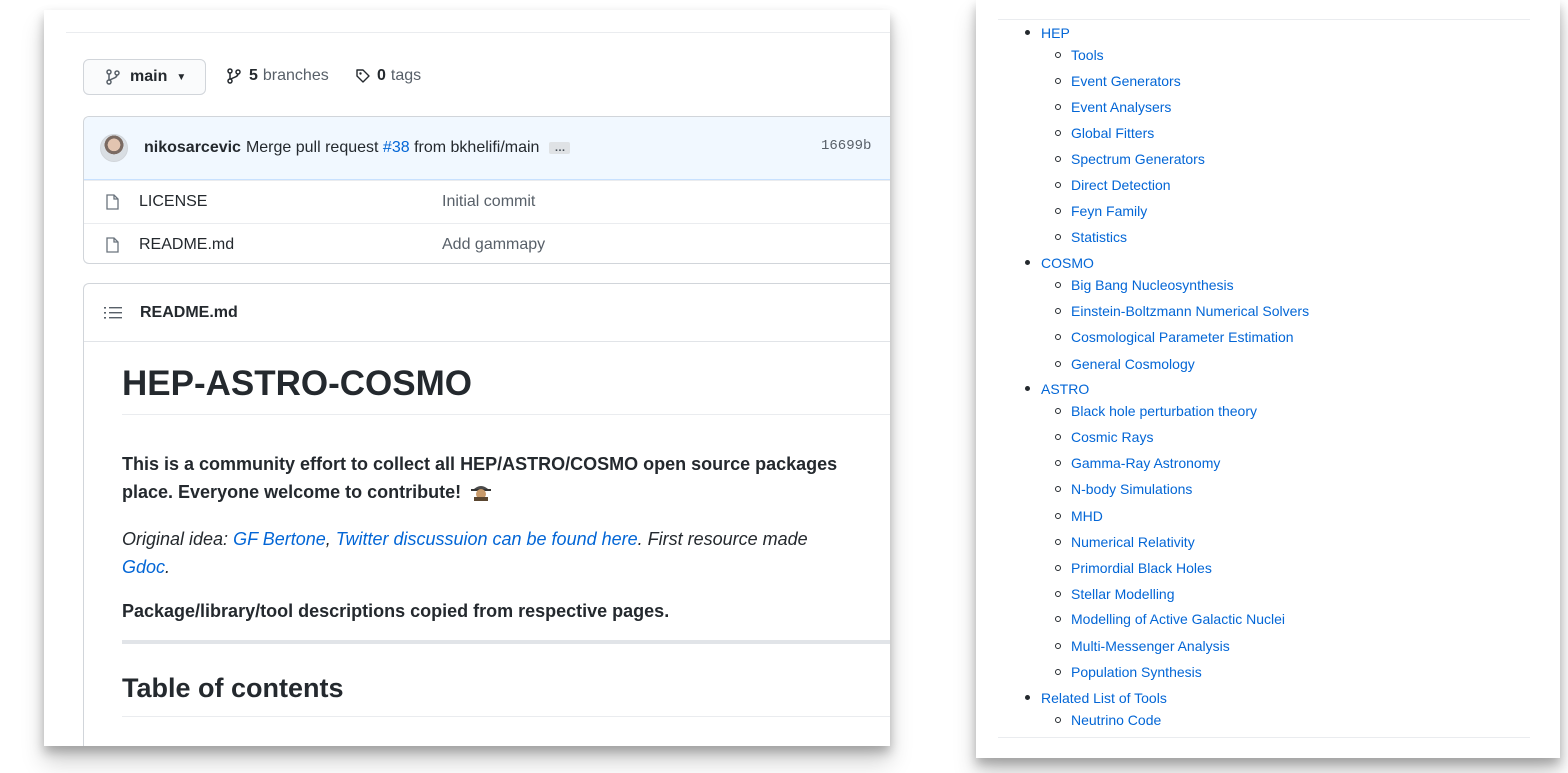 This screenshot has width=1568, height=773. Describe the element at coordinates (1104, 698) in the screenshot. I see `toc-section-link: Related List of Tools` at that location.